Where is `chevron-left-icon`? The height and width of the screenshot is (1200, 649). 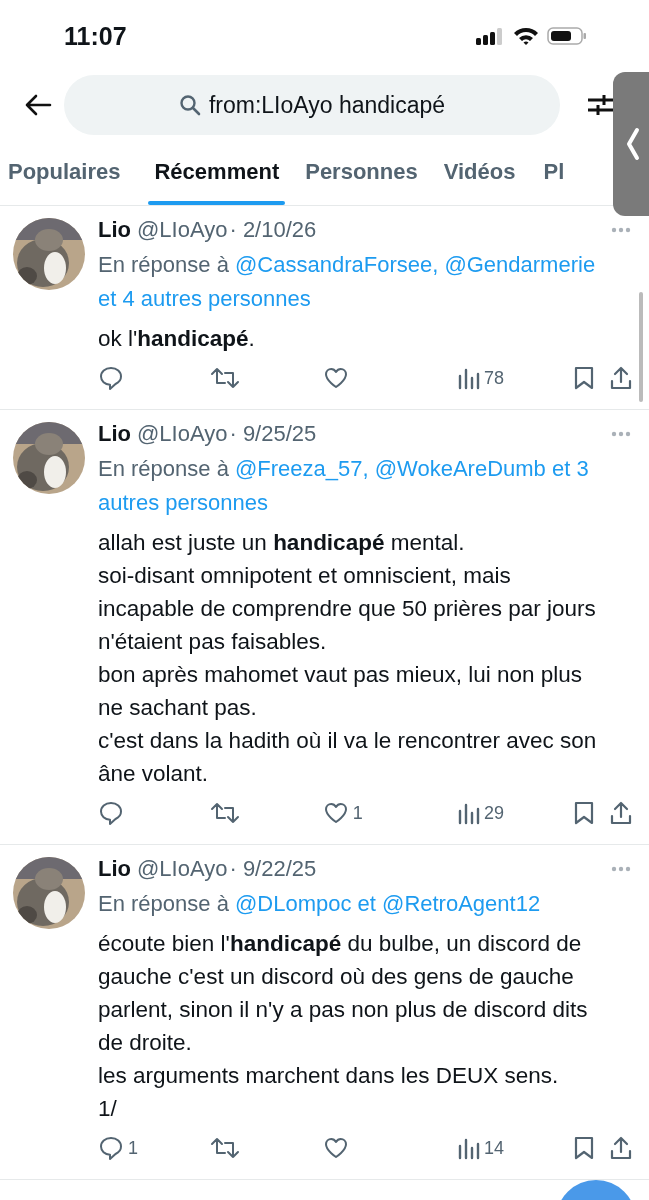
chevron-left-icon is located at coordinates (633, 144).